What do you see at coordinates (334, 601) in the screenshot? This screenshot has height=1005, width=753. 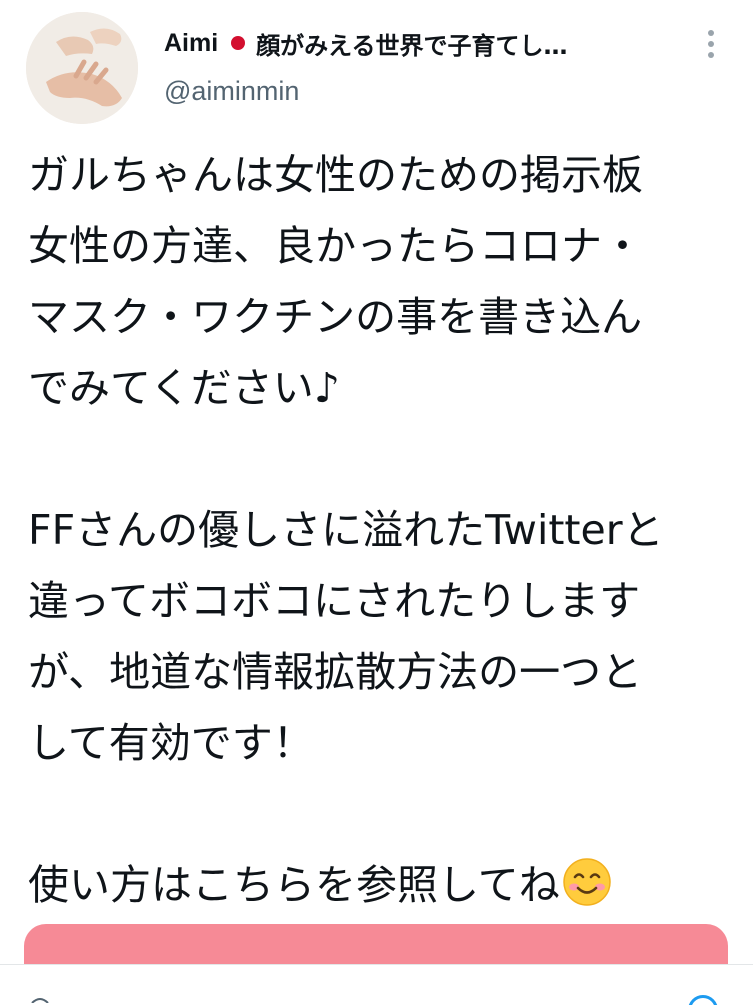 I see `tweet-line: 違ってボコボコにされたりします` at bounding box center [334, 601].